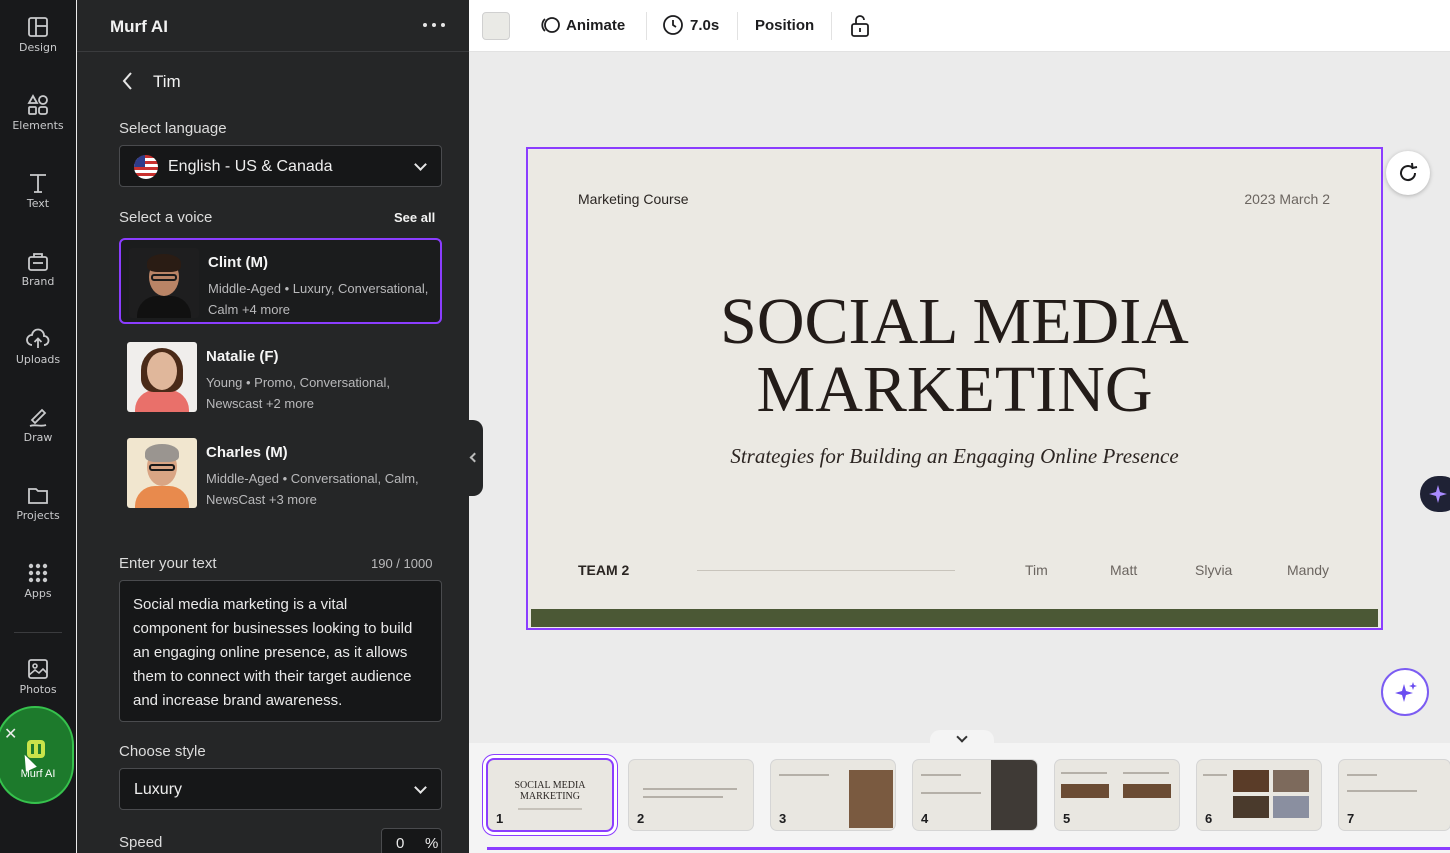 This screenshot has width=1450, height=853. What do you see at coordinates (550, 25) in the screenshot?
I see `animate-icon` at bounding box center [550, 25].